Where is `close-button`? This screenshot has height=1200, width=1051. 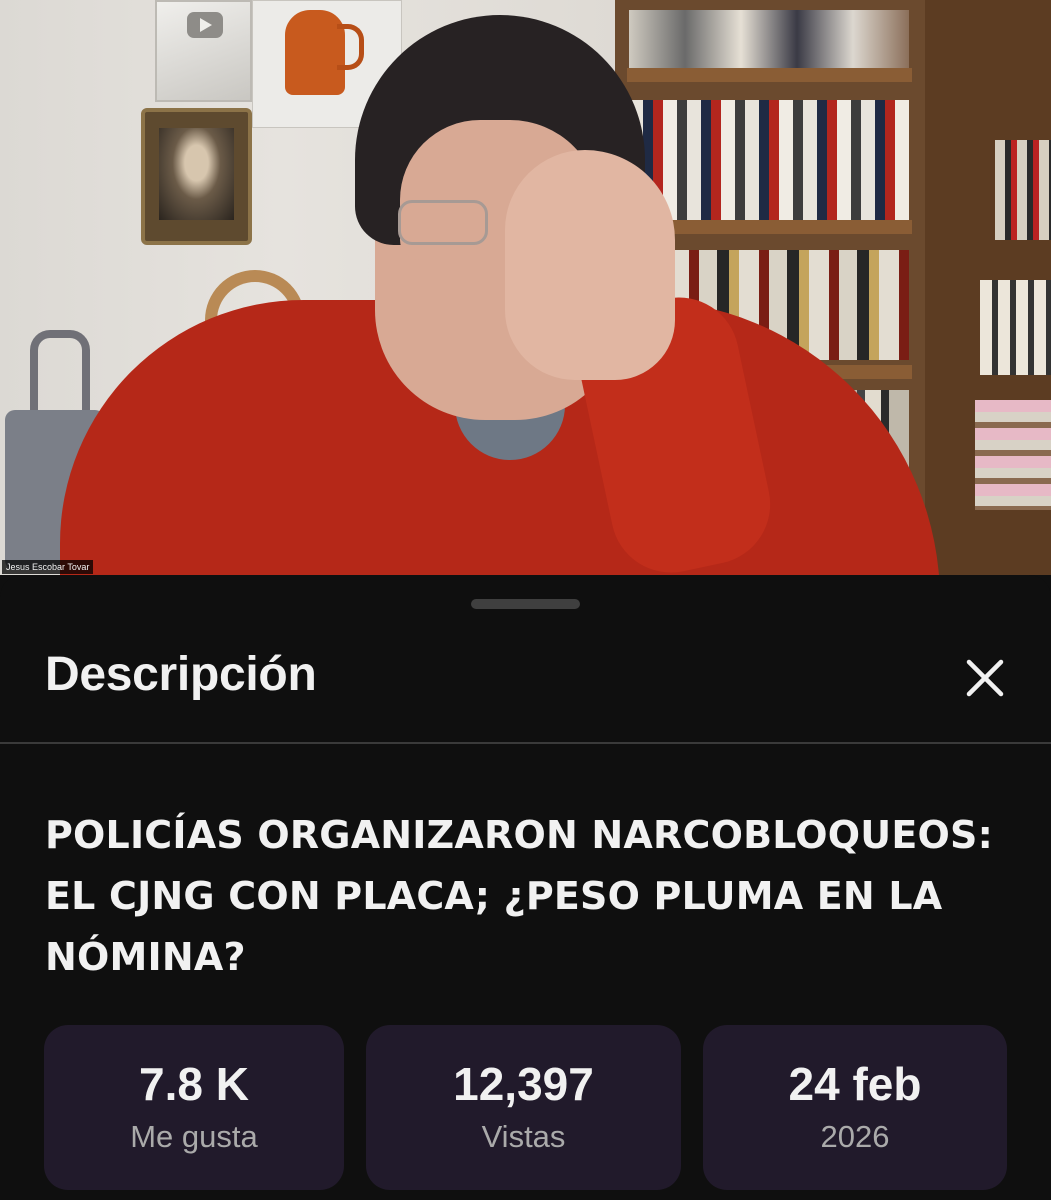 close-button is located at coordinates (985, 678).